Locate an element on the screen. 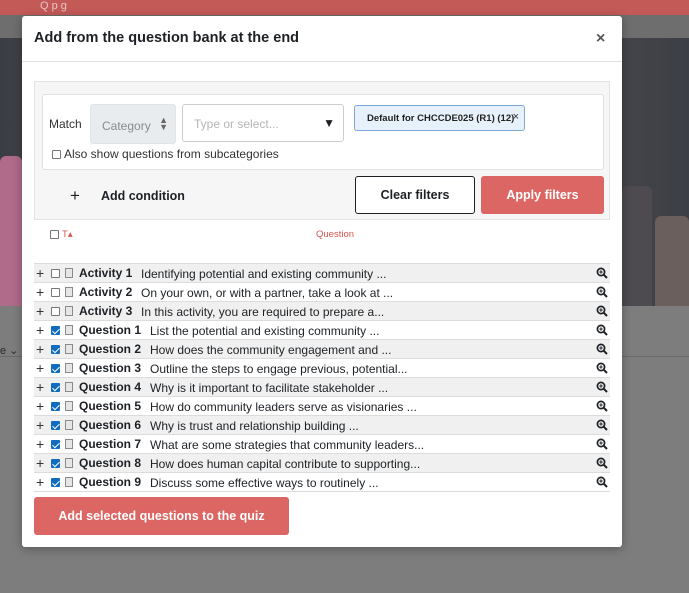  question-name: Question 8 is located at coordinates (110, 463).